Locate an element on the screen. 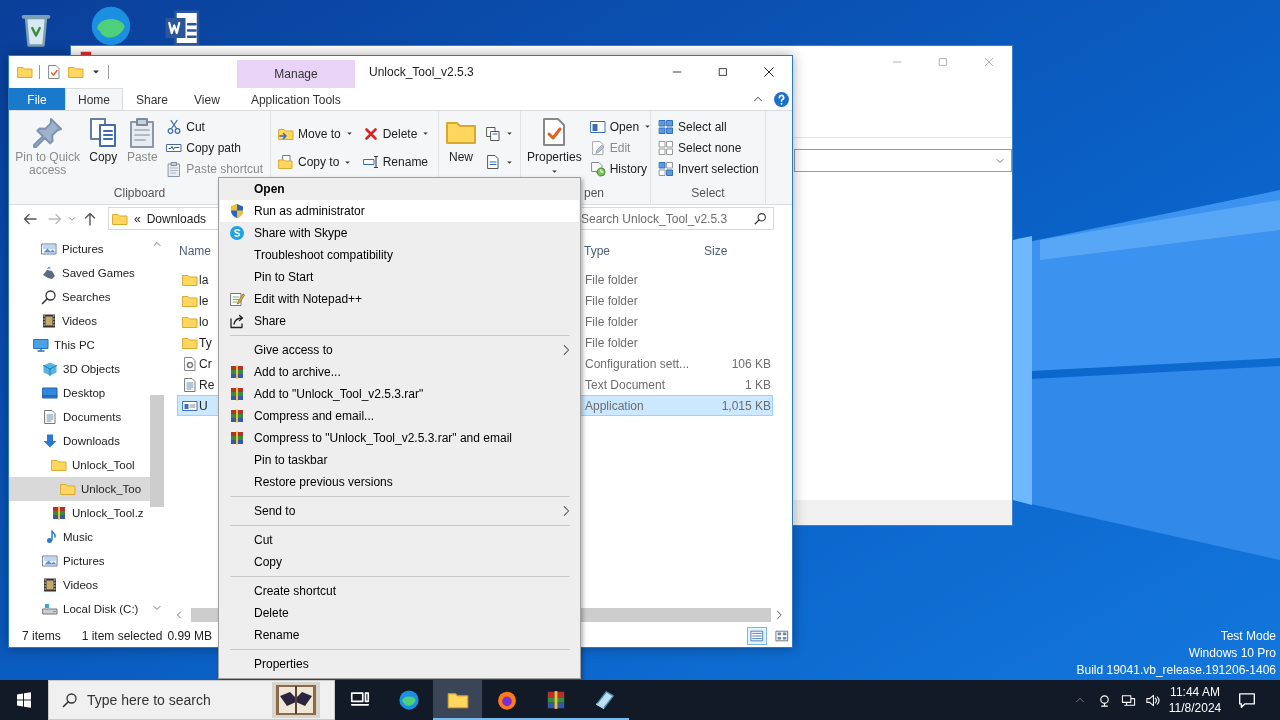 The height and width of the screenshot is (720, 1280). file-type: Text Document is located at coordinates (626, 384).